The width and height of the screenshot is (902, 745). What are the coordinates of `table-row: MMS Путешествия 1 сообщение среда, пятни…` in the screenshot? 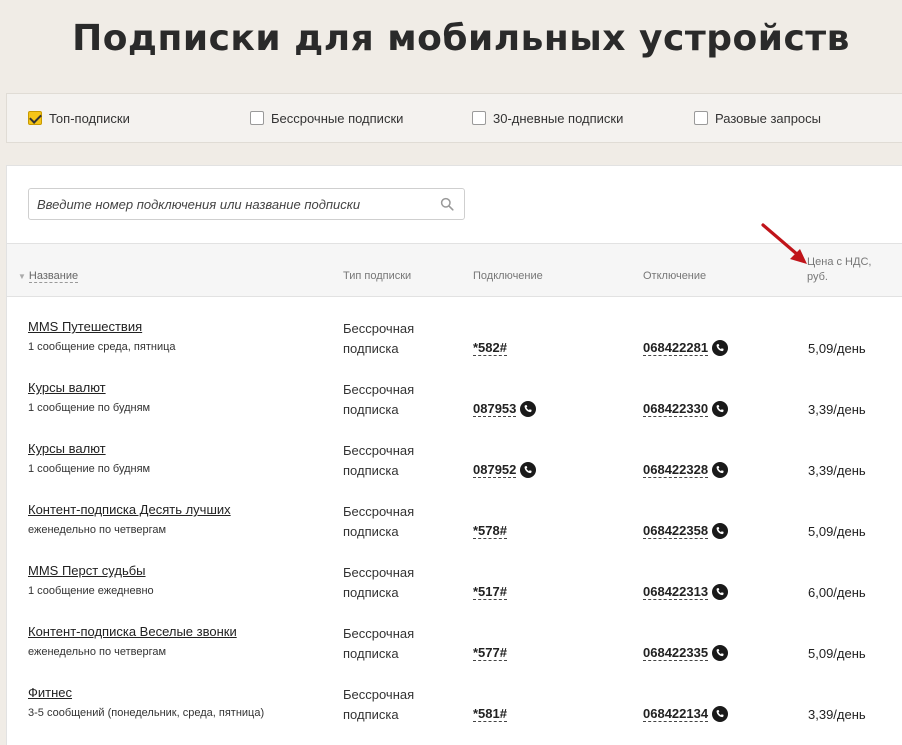 It's located at (454, 342).